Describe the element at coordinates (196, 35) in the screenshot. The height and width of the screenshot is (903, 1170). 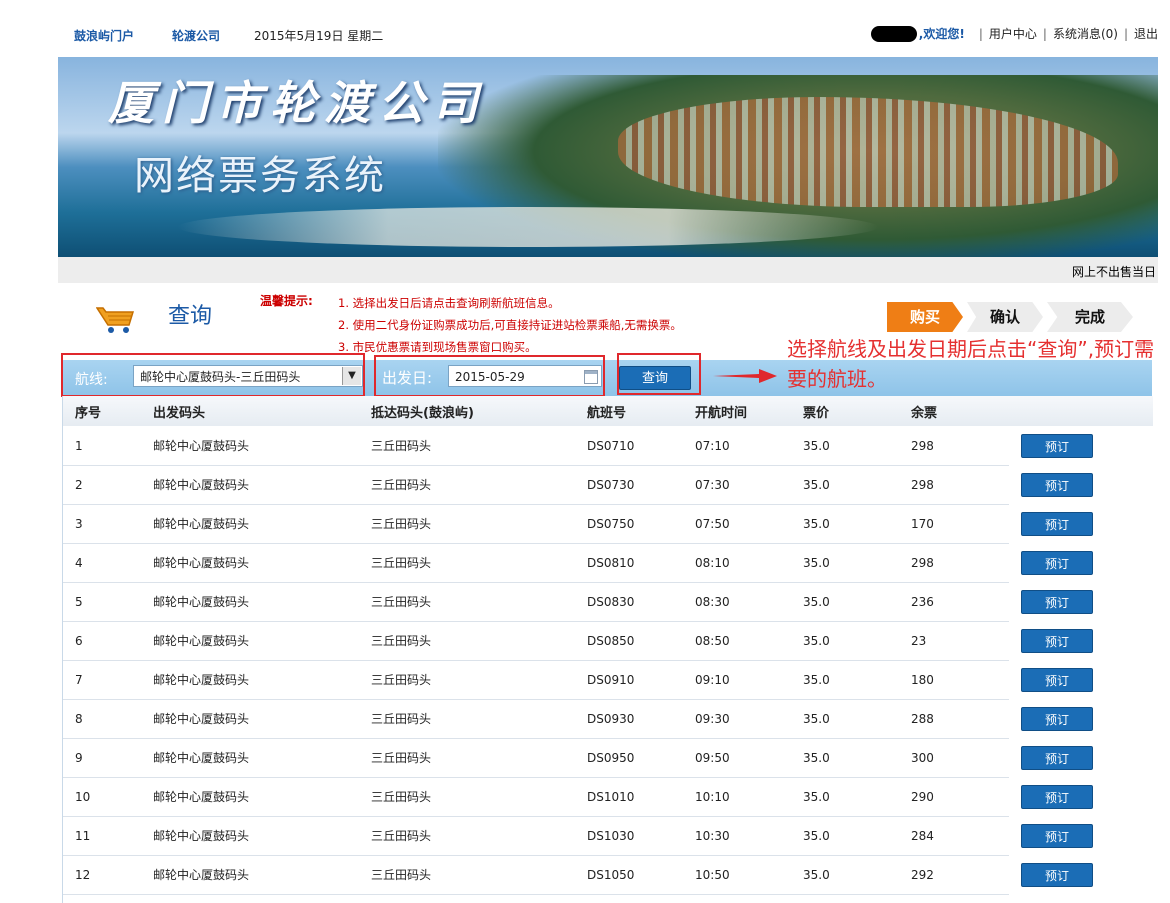
I see `company-link: 轮渡公司` at that location.